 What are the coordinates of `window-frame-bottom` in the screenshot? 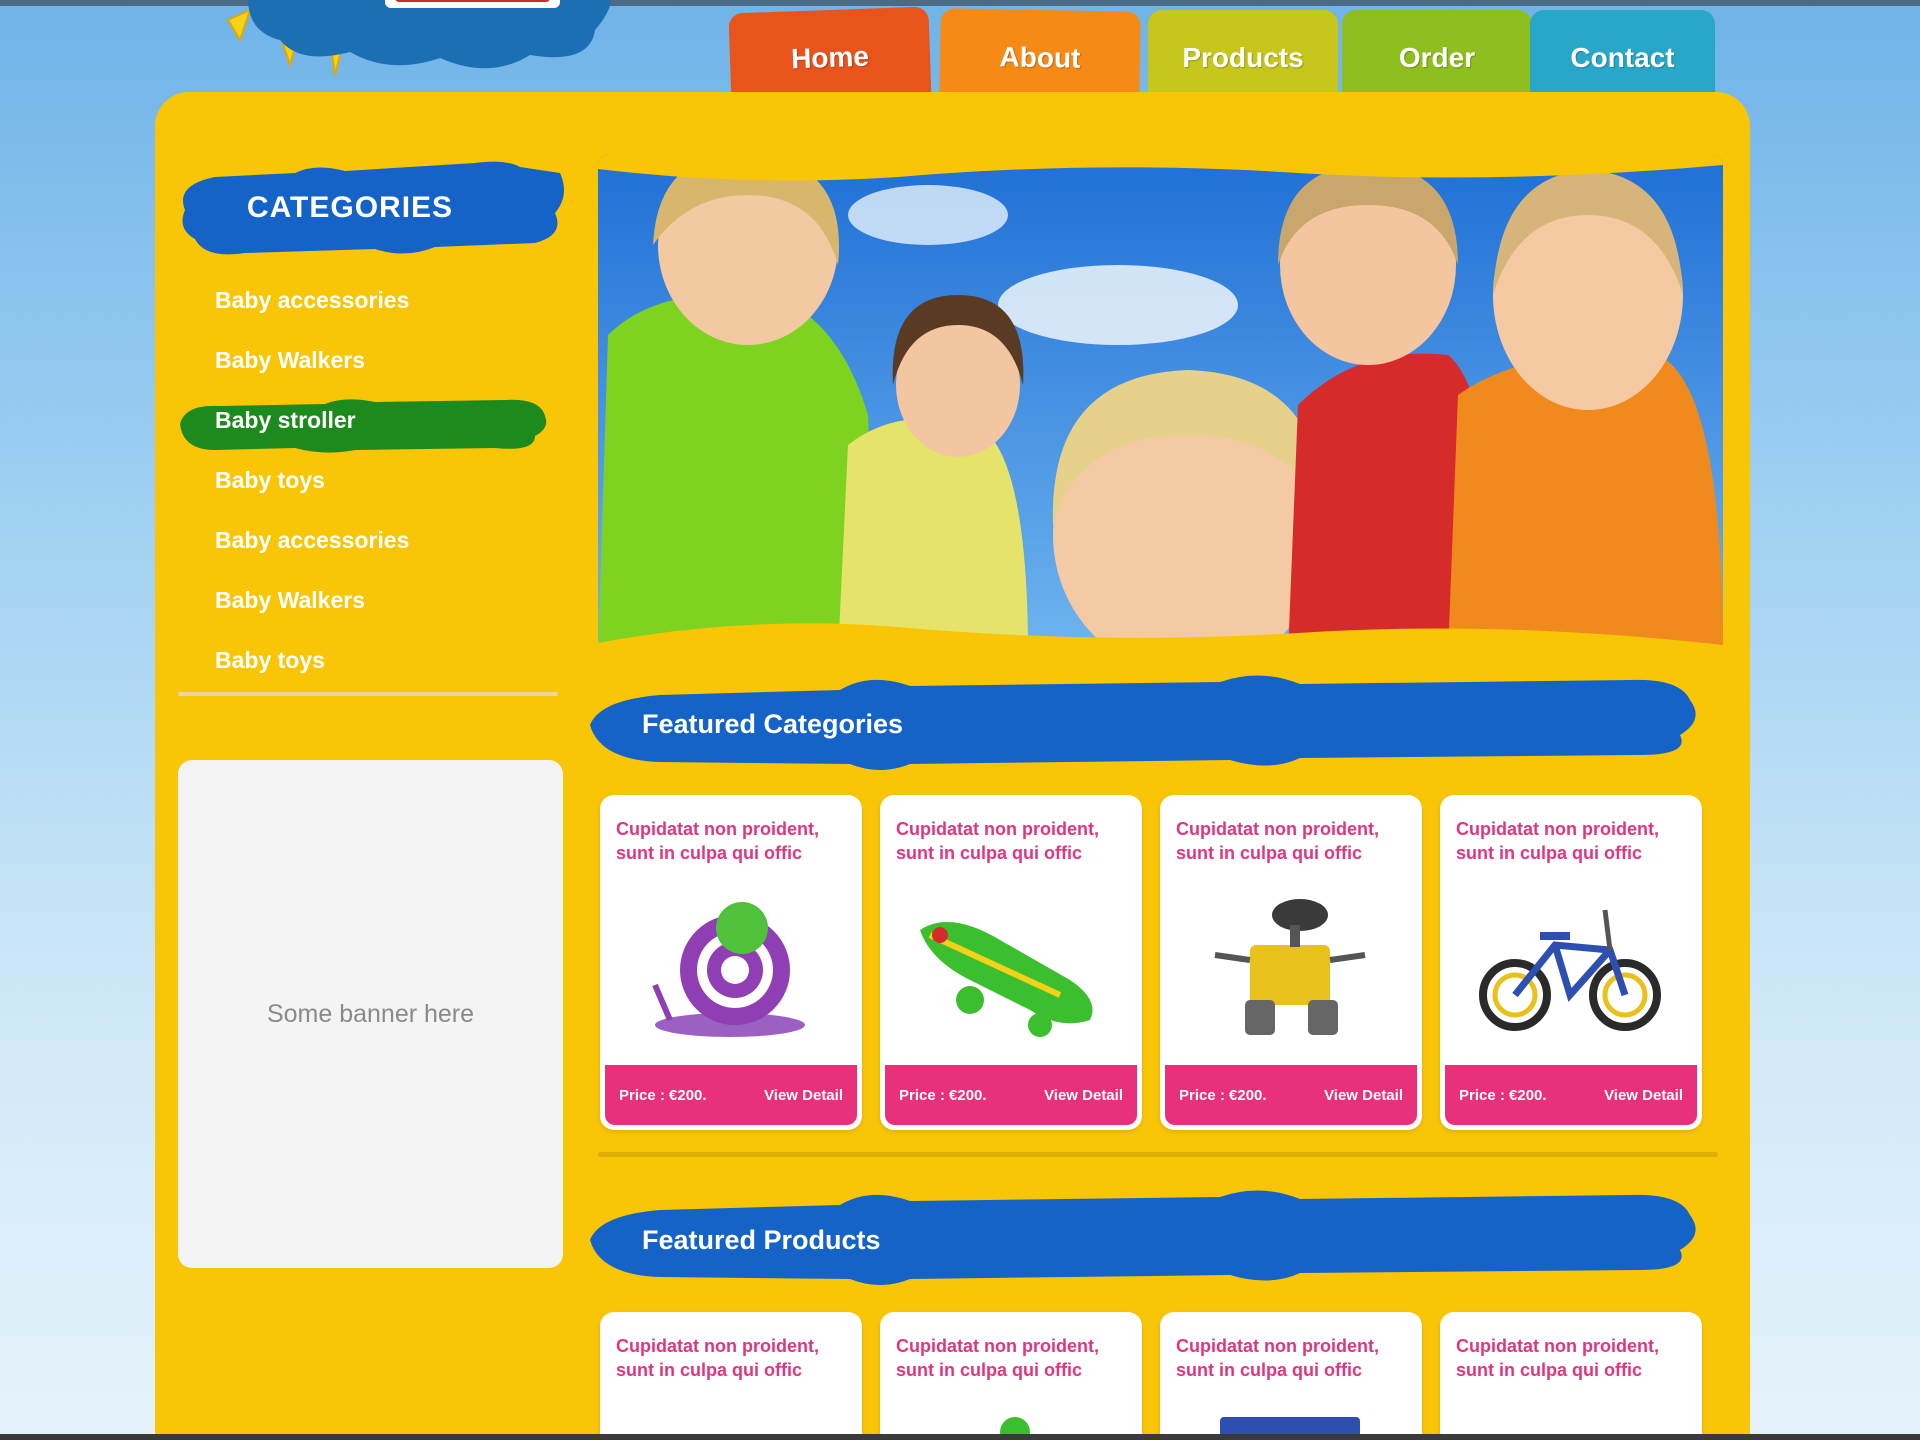 It's located at (960, 1437).